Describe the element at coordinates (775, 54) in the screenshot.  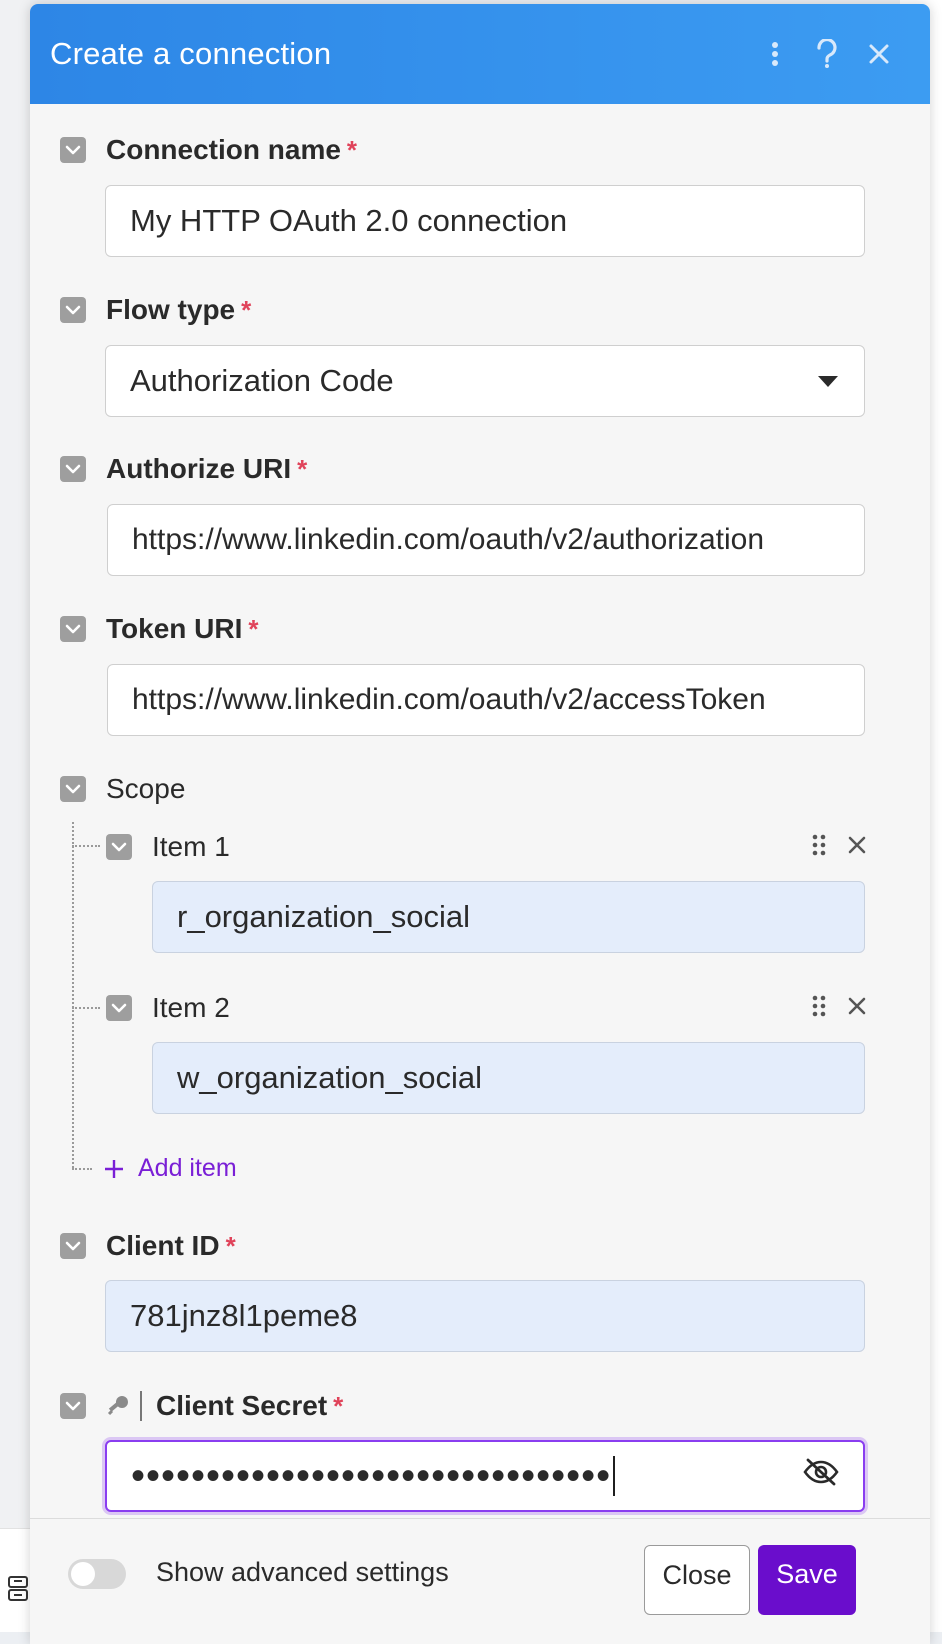
I see `more-vertical-icon` at that location.